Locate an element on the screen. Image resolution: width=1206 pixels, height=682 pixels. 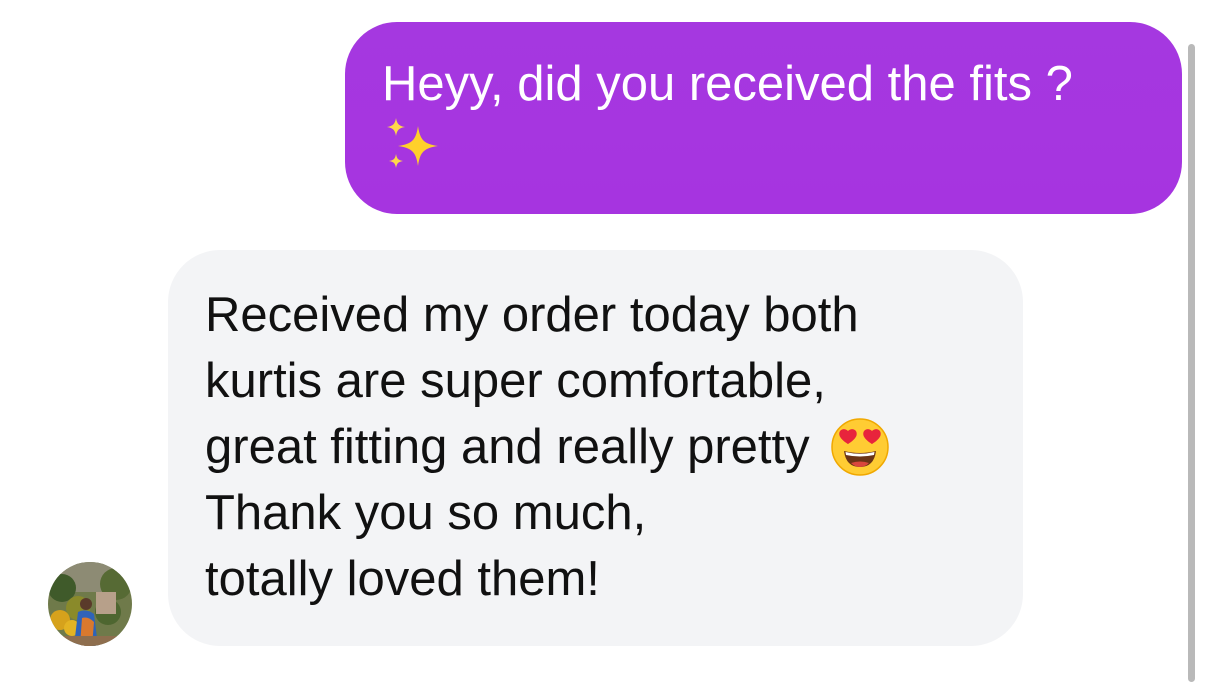
outgoing-message-text: Heyy, did you received the fits ? is located at coordinates (727, 84).